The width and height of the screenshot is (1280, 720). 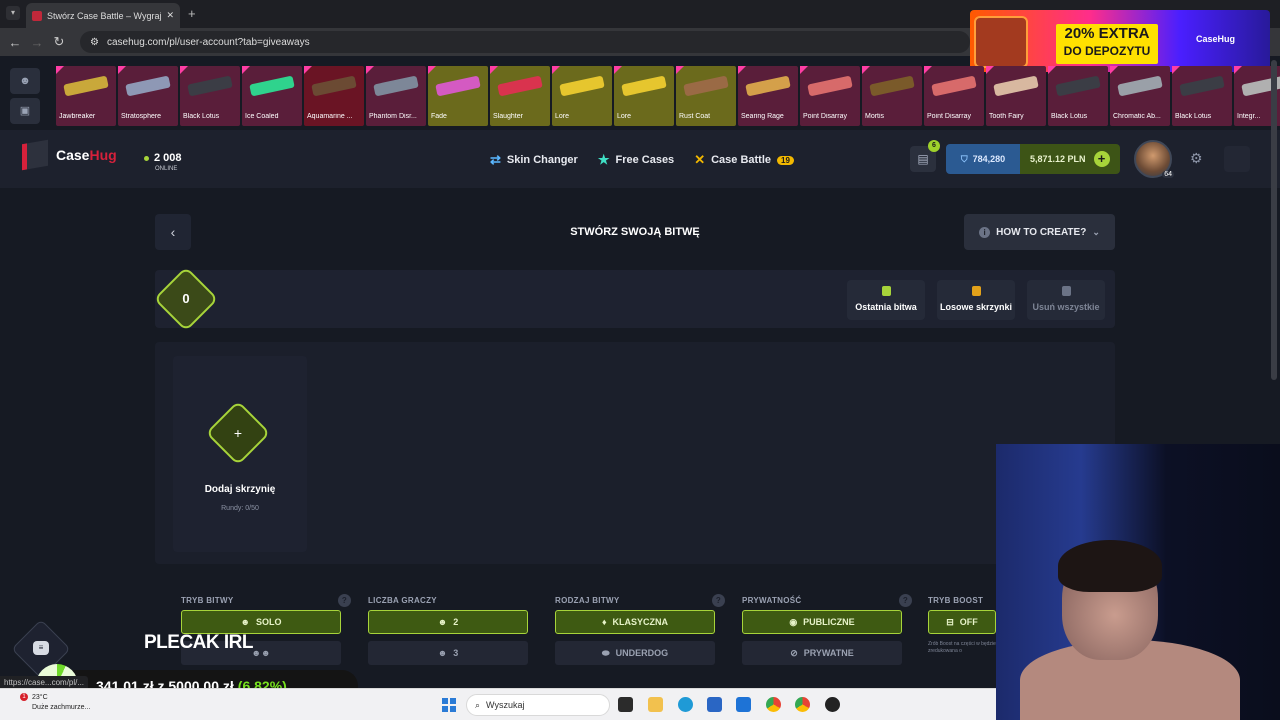 I want to click on option-label: KLASYCZNA, so click(x=640, y=622).